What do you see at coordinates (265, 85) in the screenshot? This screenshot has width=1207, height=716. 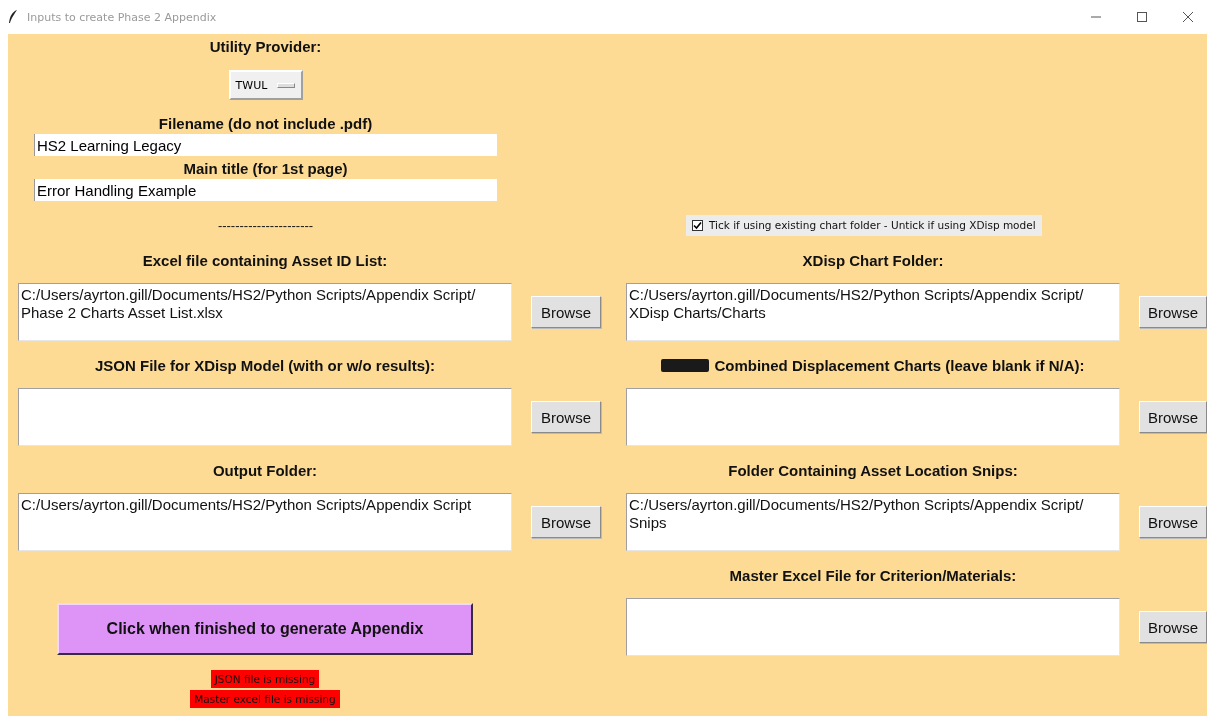 I see `provider-menu-button: TWUL` at bounding box center [265, 85].